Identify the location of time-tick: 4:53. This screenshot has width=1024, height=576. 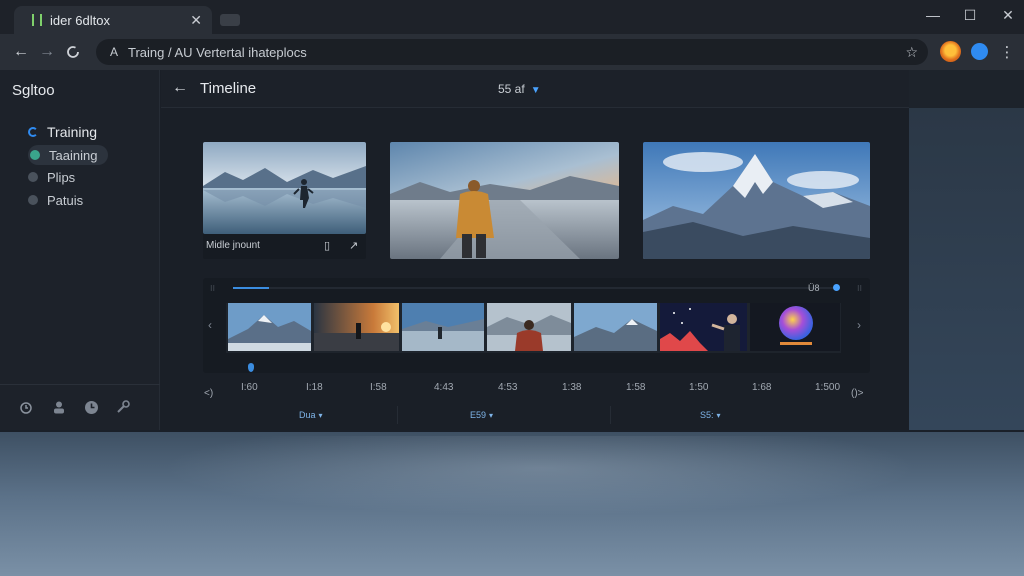
(508, 387).